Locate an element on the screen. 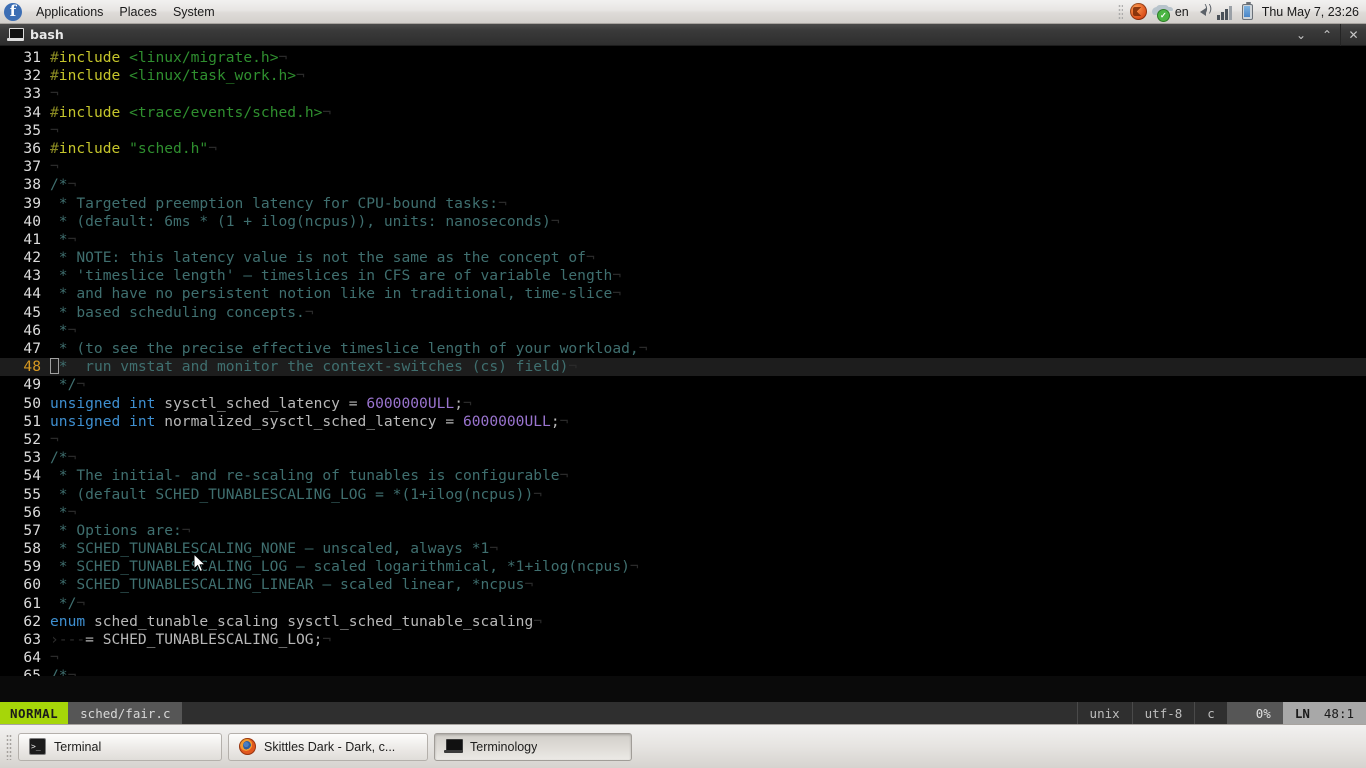  line-number: 36 is located at coordinates (32, 148).